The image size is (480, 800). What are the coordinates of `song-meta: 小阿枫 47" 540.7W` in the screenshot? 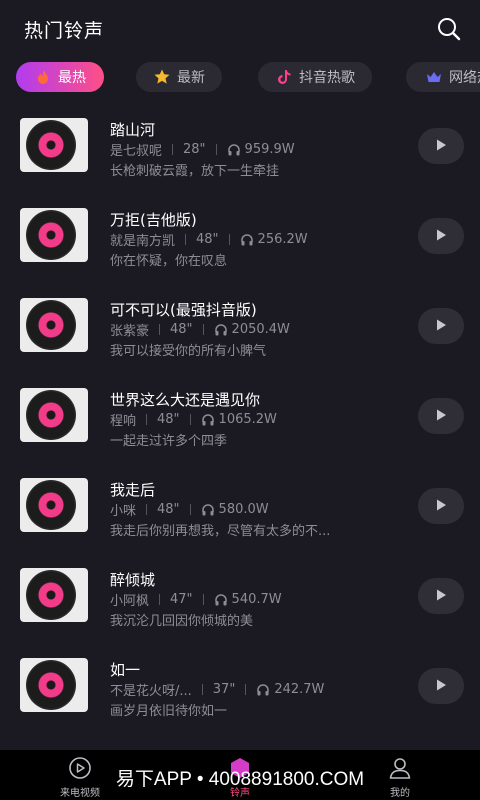 It's located at (196, 599).